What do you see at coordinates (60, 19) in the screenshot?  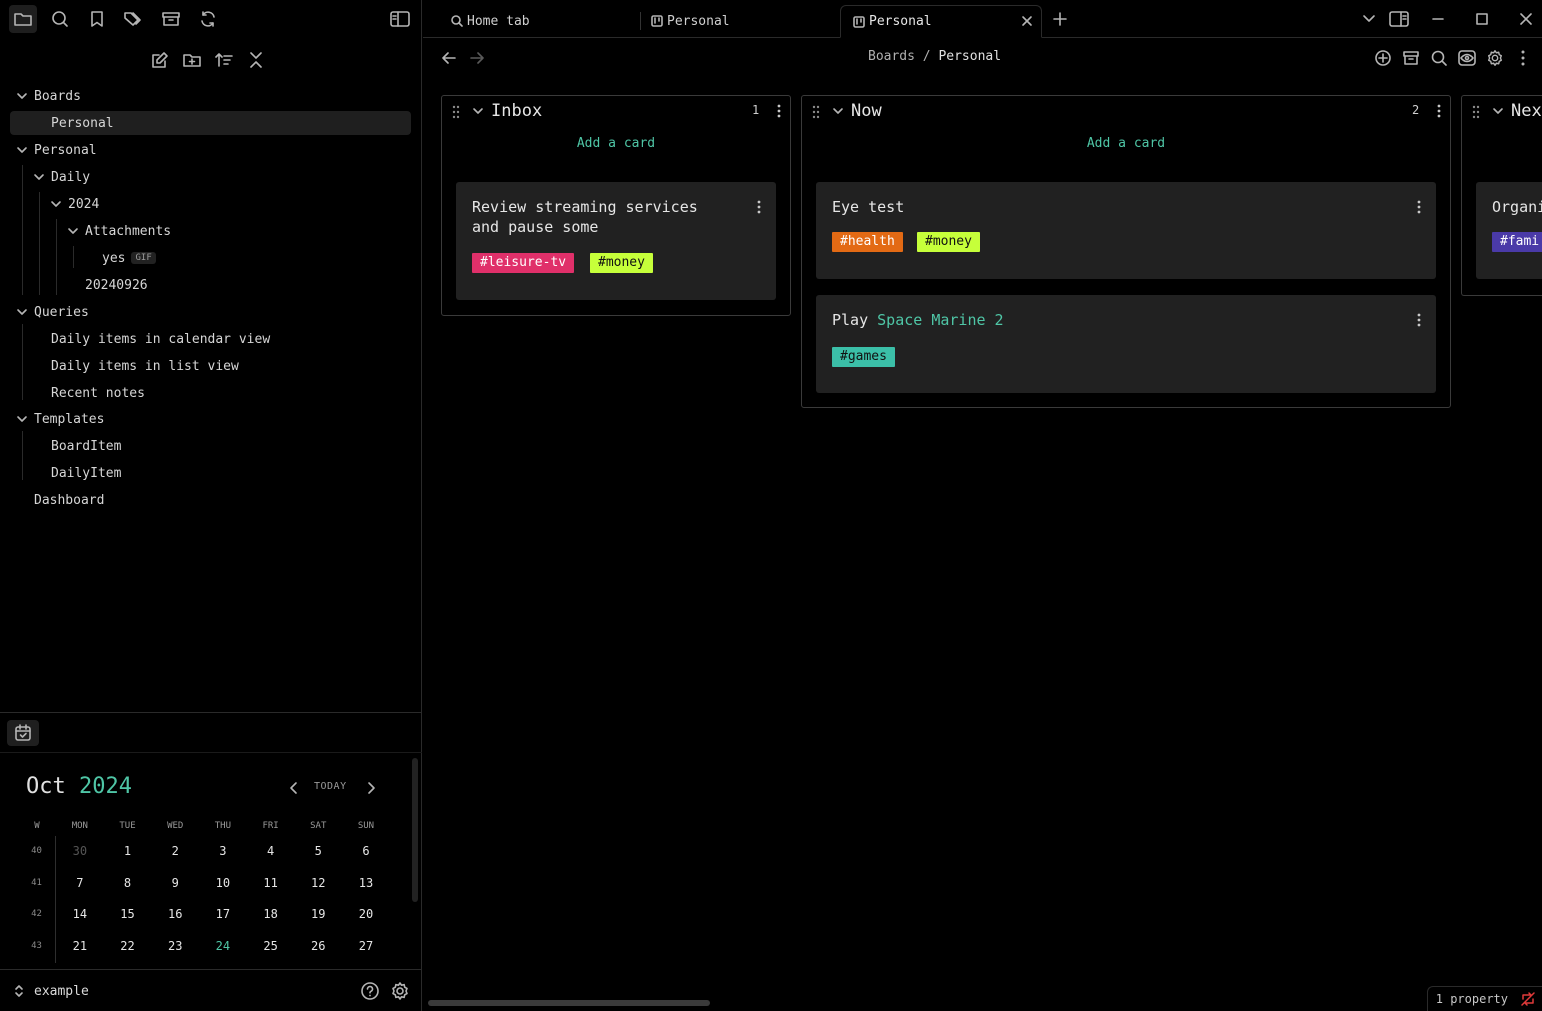 I see `search-icon` at bounding box center [60, 19].